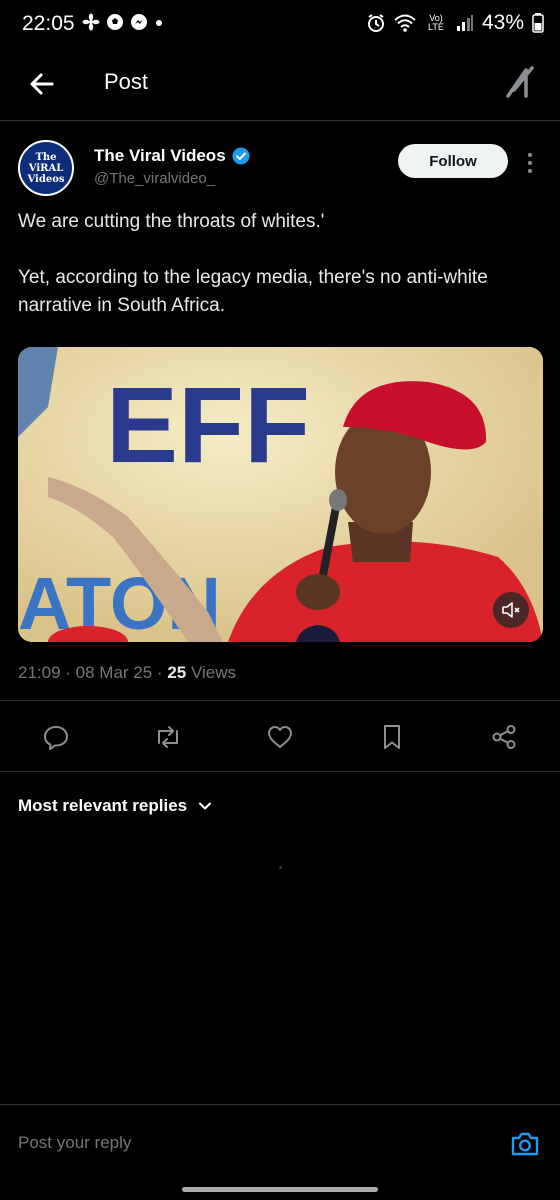  I want to click on battery-percent: 43%, so click(502, 22).